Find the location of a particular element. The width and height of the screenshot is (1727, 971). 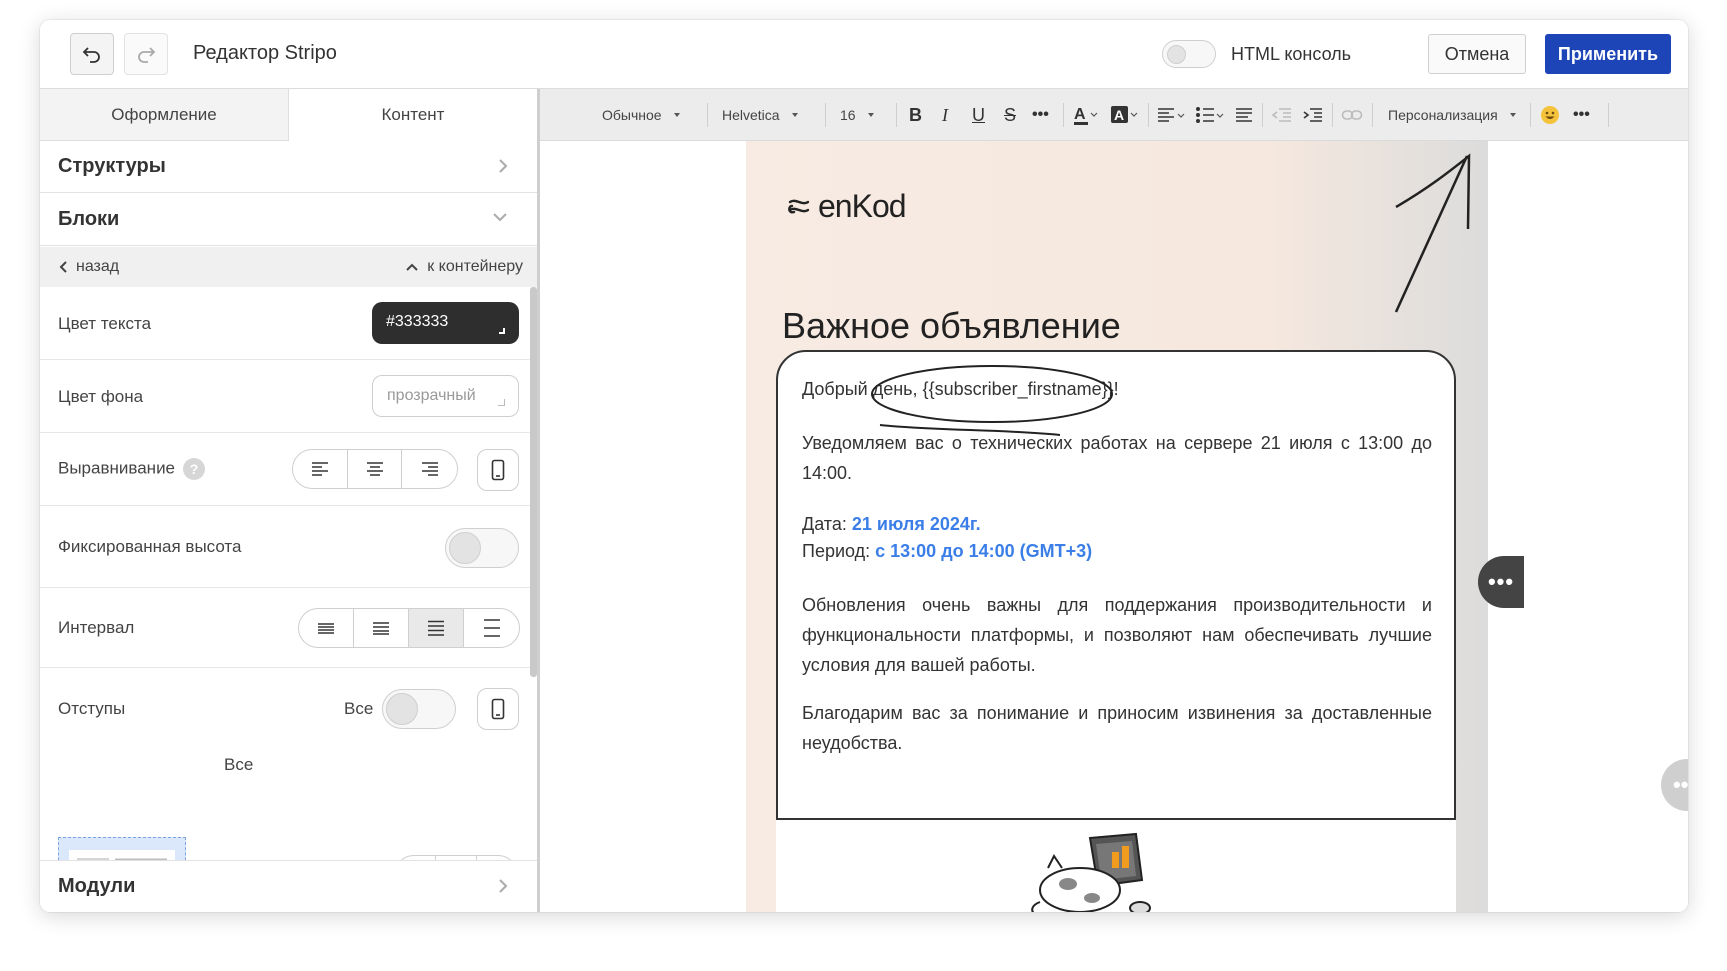

section-modules: Модули is located at coordinates (288, 886).